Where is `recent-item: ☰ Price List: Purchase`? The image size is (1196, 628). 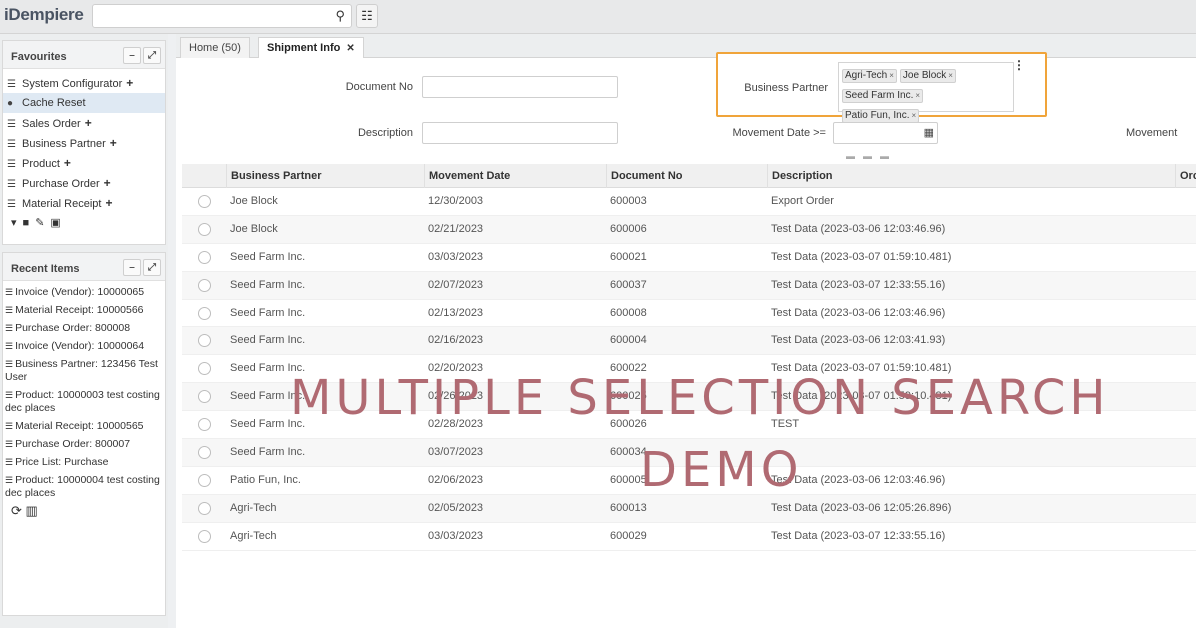 recent-item: ☰ Price List: Purchase is located at coordinates (84, 463).